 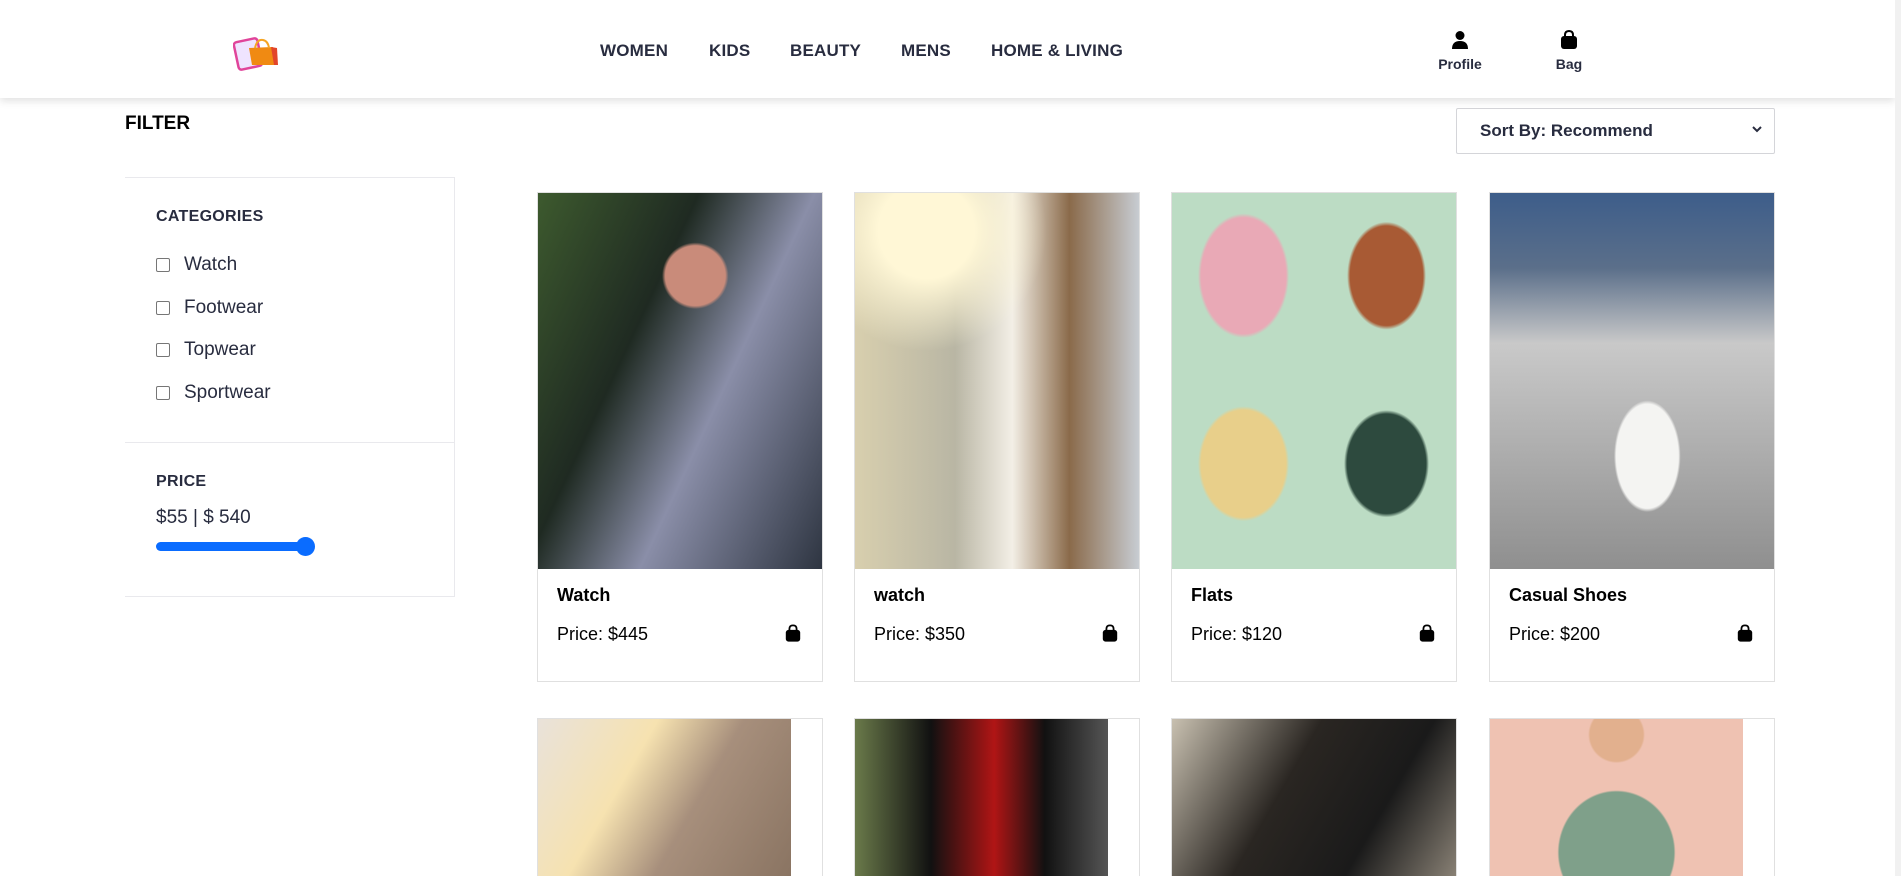 I want to click on sort-label: Sort By: Recommend, so click(x=1566, y=130).